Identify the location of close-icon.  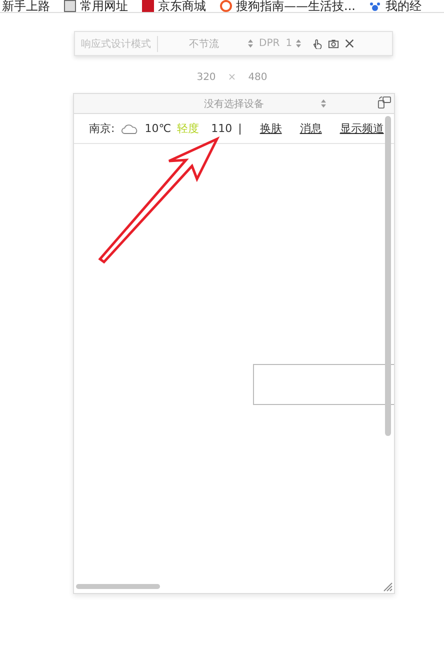
(350, 43).